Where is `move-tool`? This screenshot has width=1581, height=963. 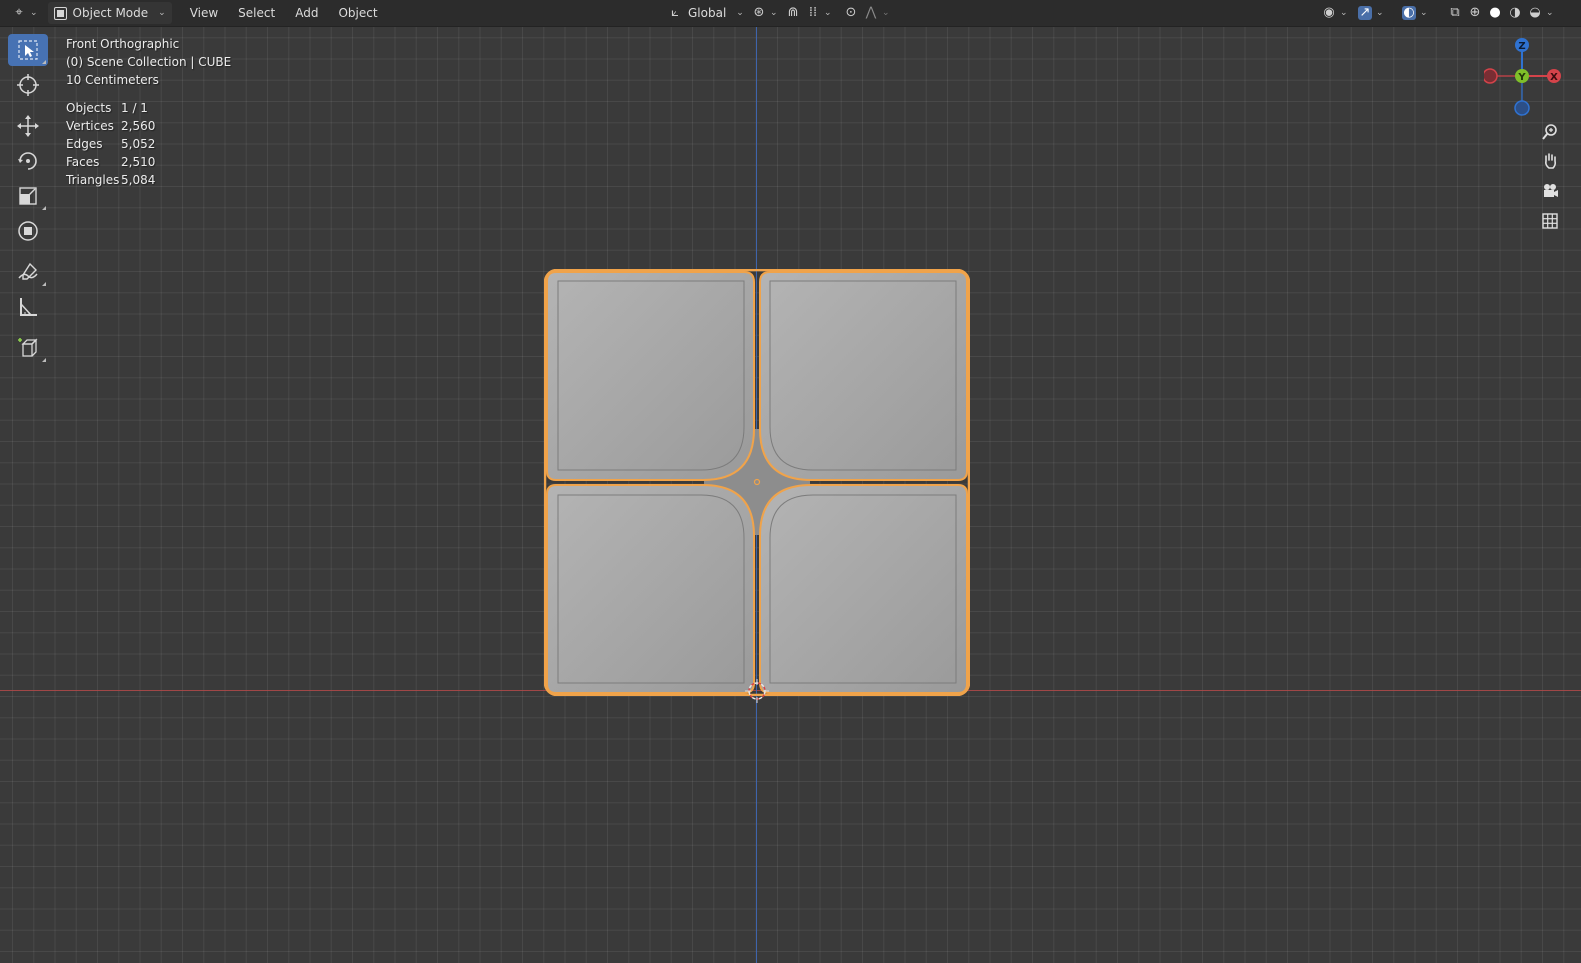
move-tool is located at coordinates (28, 126).